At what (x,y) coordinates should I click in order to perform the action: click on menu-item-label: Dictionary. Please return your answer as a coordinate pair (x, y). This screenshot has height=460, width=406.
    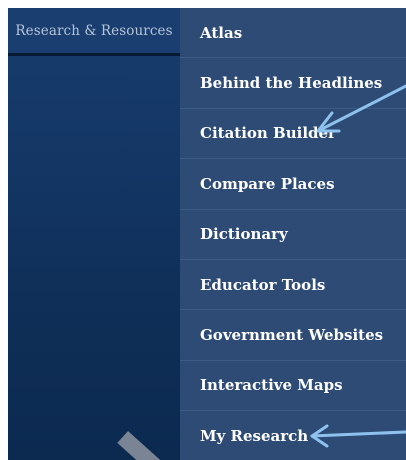
    Looking at the image, I should click on (244, 234).